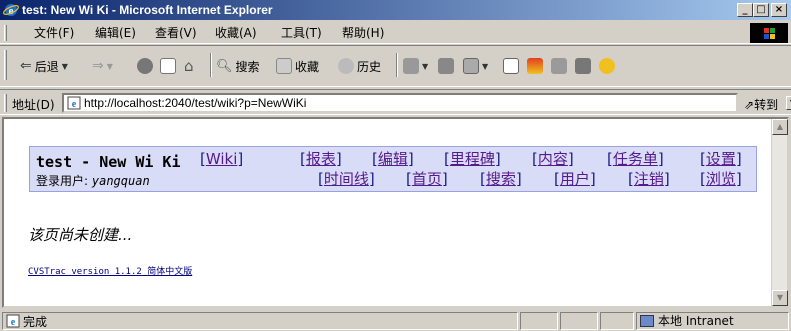  What do you see at coordinates (559, 66) in the screenshot?
I see `research-button` at bounding box center [559, 66].